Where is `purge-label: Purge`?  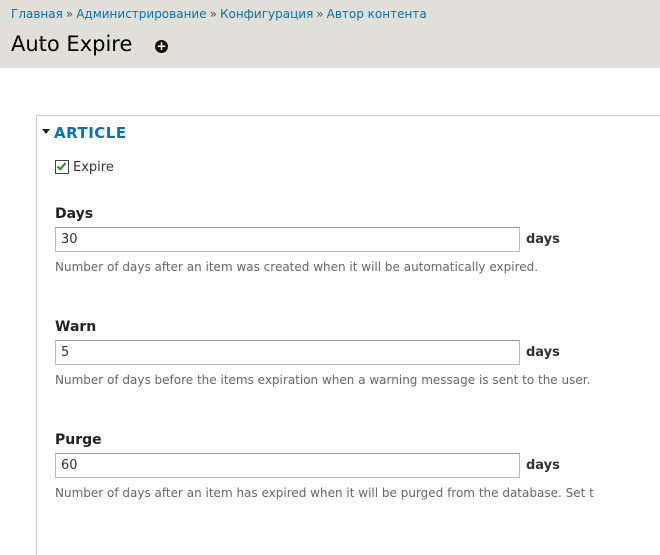
purge-label: Purge is located at coordinates (78, 440).